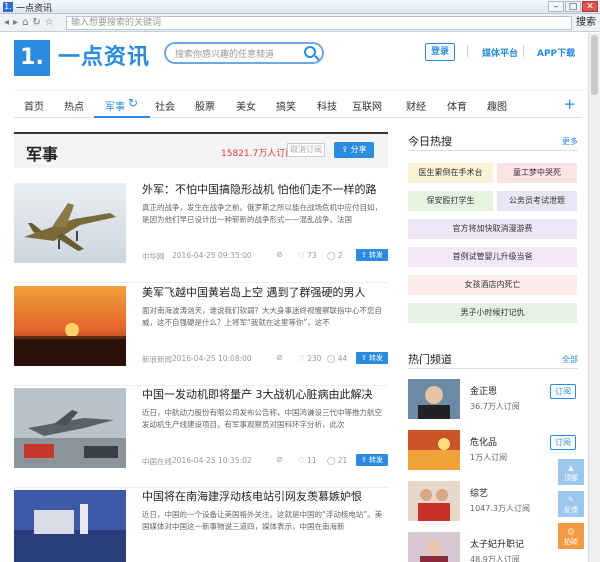 Image resolution: width=600 pixels, height=562 pixels. What do you see at coordinates (493, 504) in the screenshot?
I see `channel-item: 综艺 1047.3万人订阅` at bounding box center [493, 504].